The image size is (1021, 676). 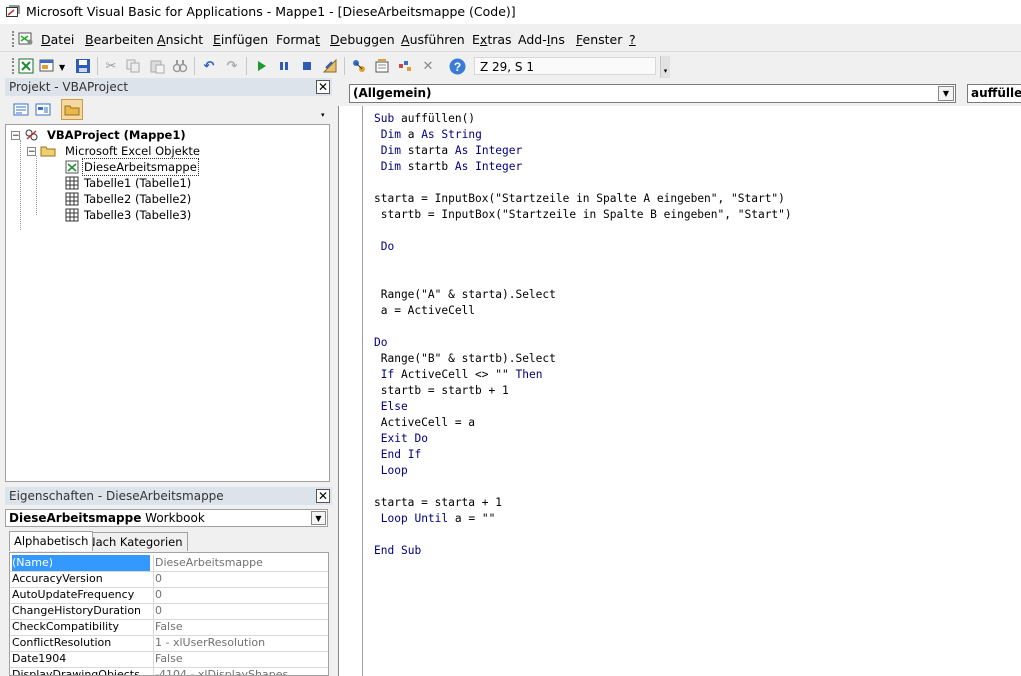 What do you see at coordinates (57, 39) in the screenshot?
I see `menu-datei: Datei` at bounding box center [57, 39].